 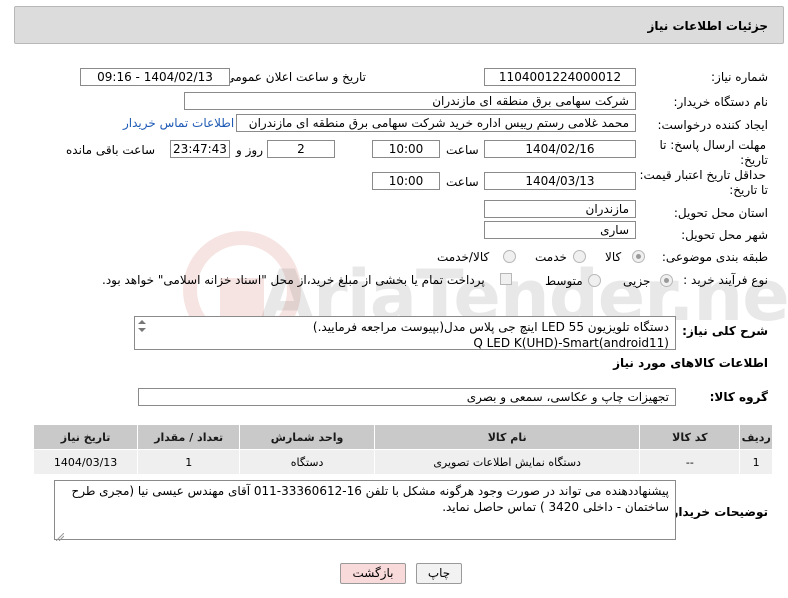 What do you see at coordinates (555, 507) in the screenshot?
I see `buyer-notes-line-2: ساختمان - داخلی 3420 ) تماس حاصل نماید.` at bounding box center [555, 507].